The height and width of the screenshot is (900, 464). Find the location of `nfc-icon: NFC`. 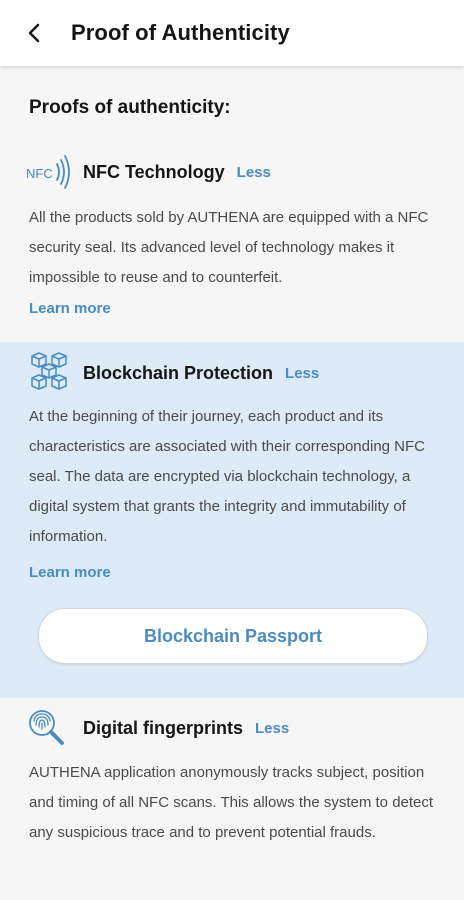

nfc-icon: NFC is located at coordinates (51, 172).